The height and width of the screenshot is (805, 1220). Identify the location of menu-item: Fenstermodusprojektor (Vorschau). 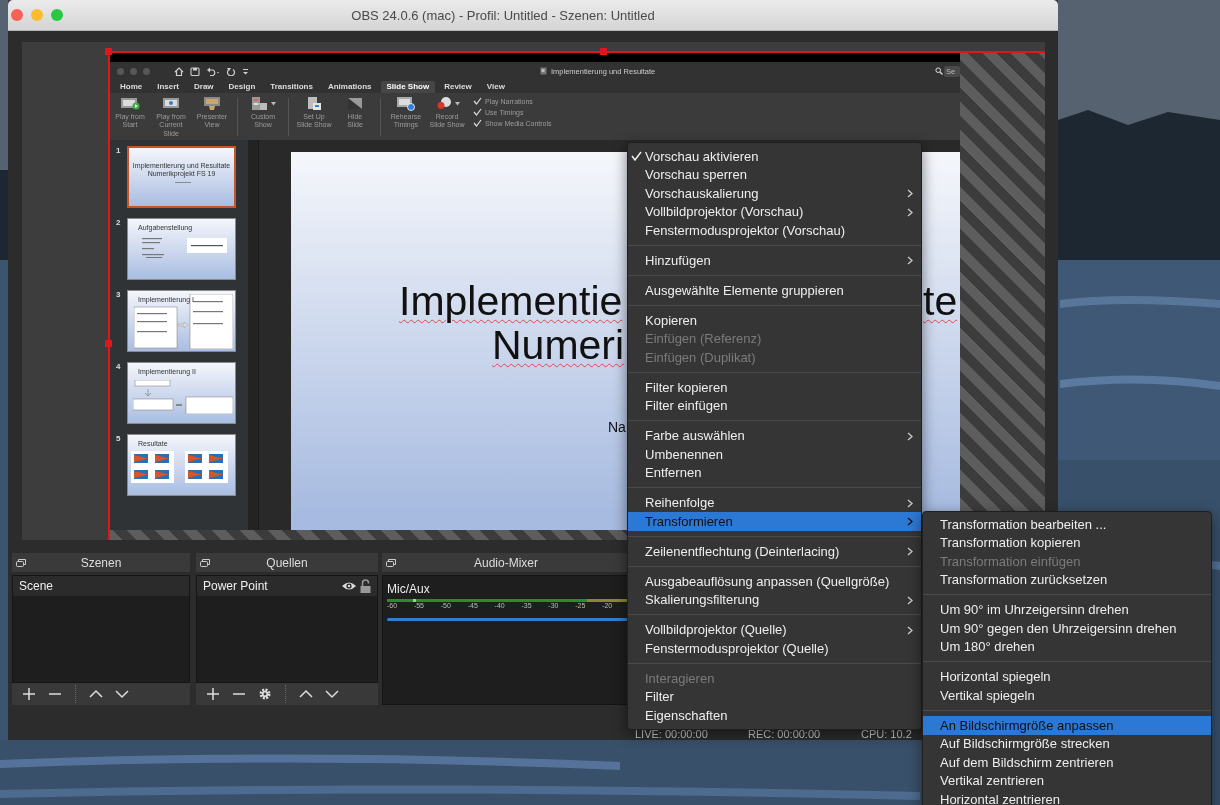
(774, 230).